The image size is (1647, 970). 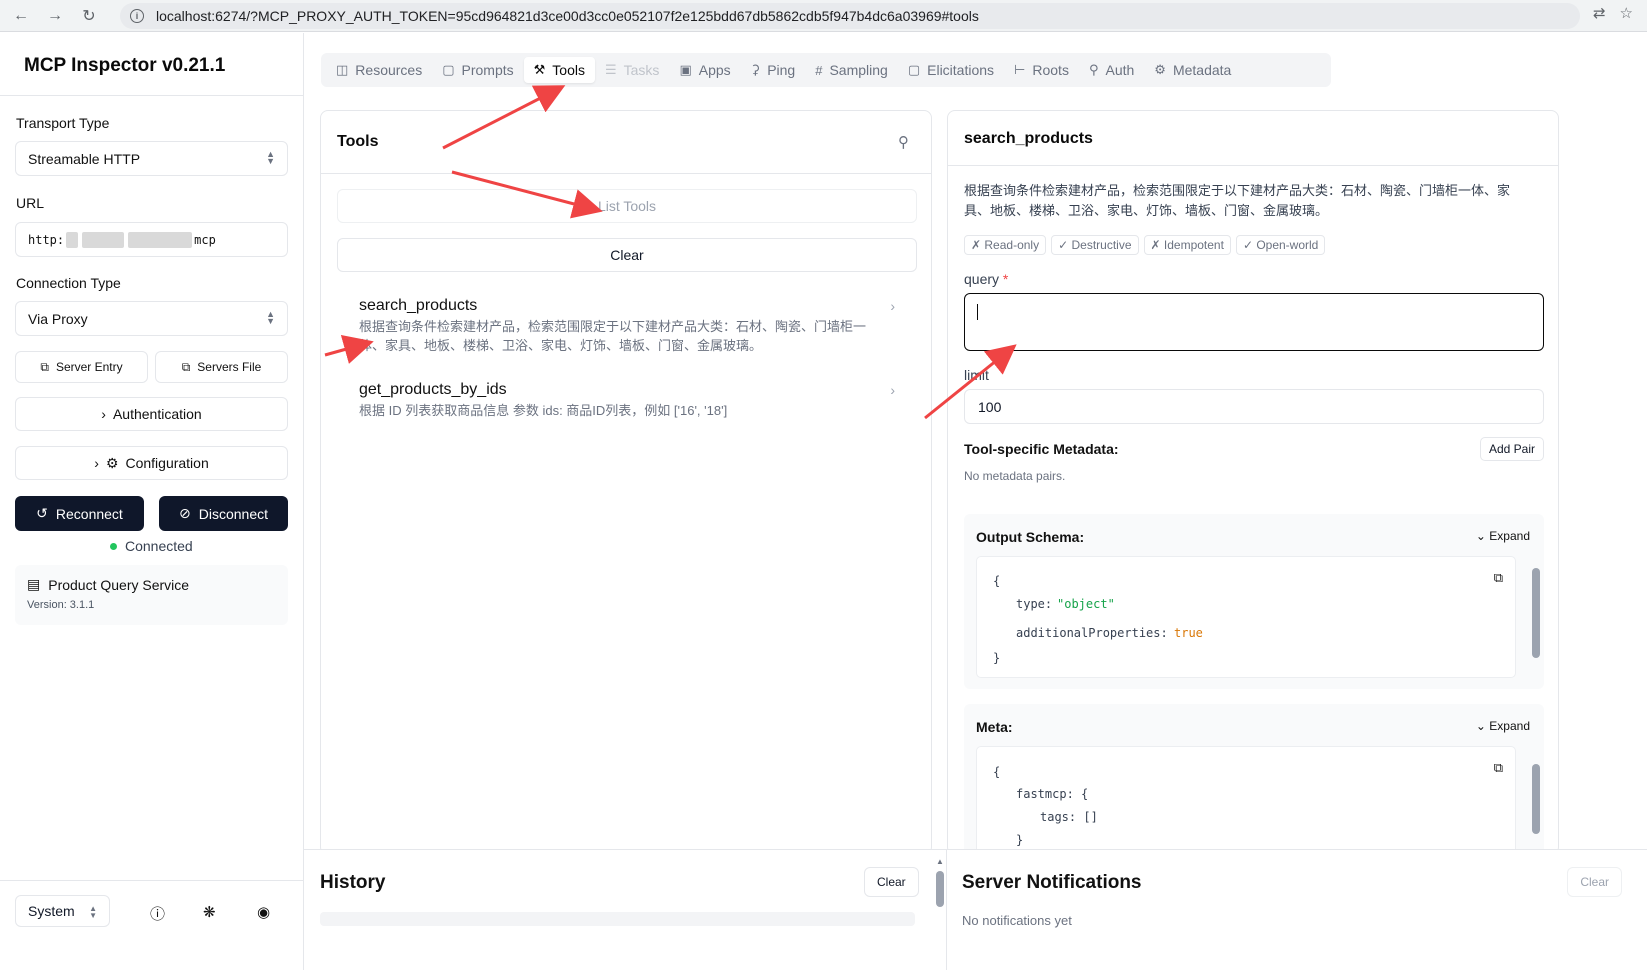 What do you see at coordinates (205, 239) in the screenshot?
I see `url-suffix: mcp` at bounding box center [205, 239].